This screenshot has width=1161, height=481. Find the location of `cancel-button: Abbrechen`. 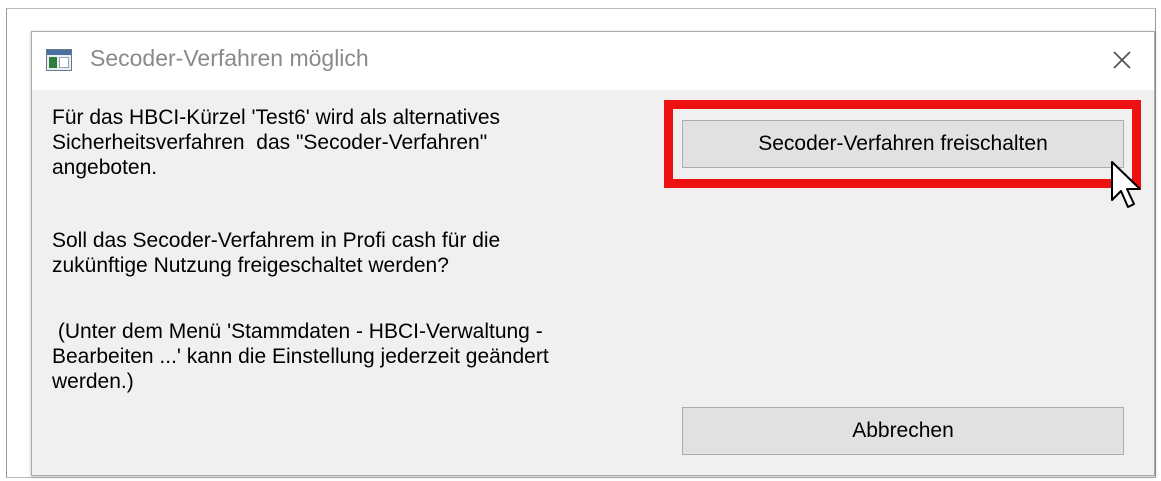

cancel-button: Abbrechen is located at coordinates (903, 431).